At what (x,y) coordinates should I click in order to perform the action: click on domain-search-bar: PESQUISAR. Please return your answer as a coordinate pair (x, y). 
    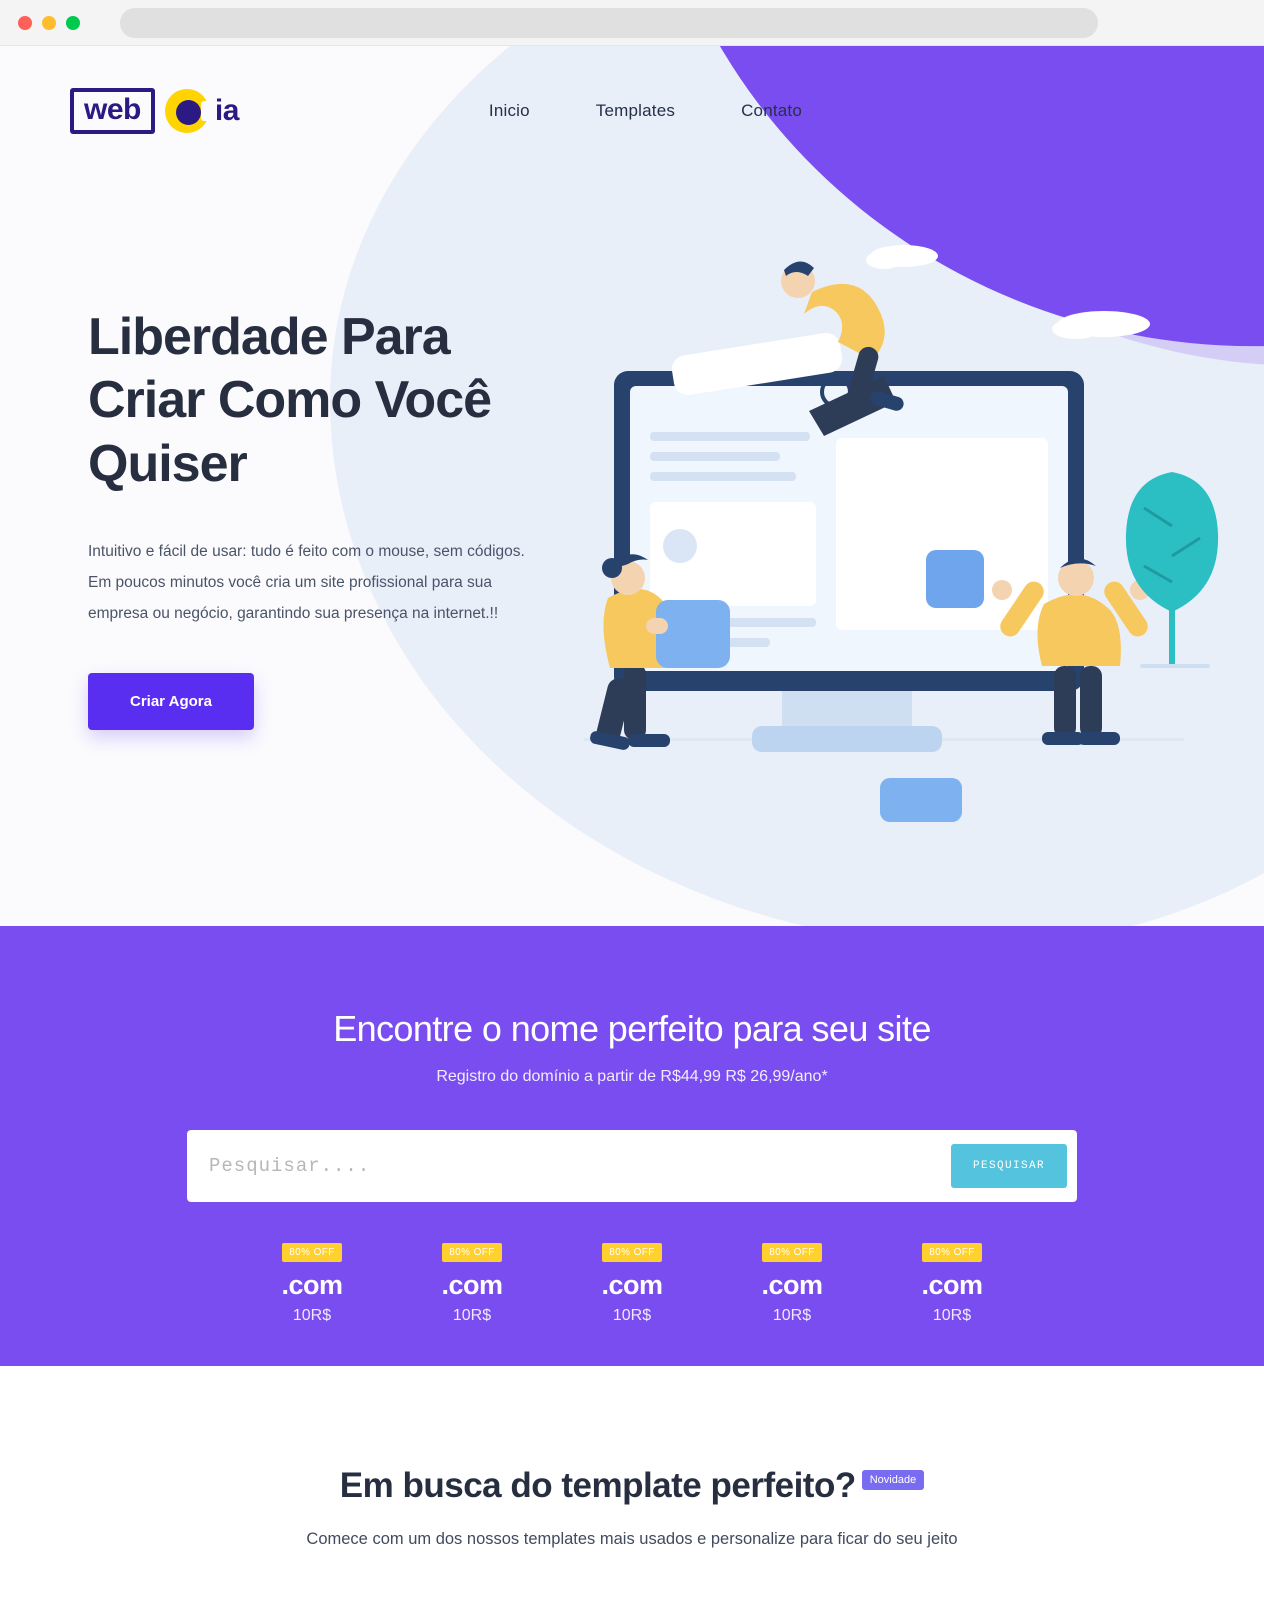
    Looking at the image, I should click on (632, 1166).